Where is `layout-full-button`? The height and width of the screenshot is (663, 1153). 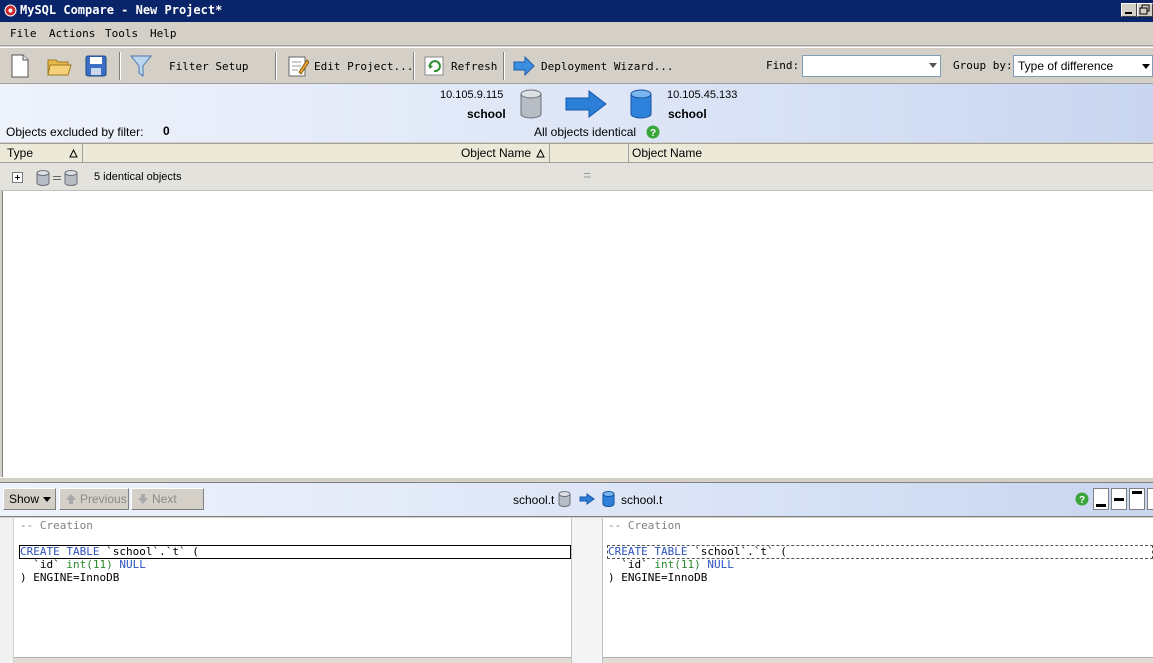 layout-full-button is located at coordinates (1150, 499).